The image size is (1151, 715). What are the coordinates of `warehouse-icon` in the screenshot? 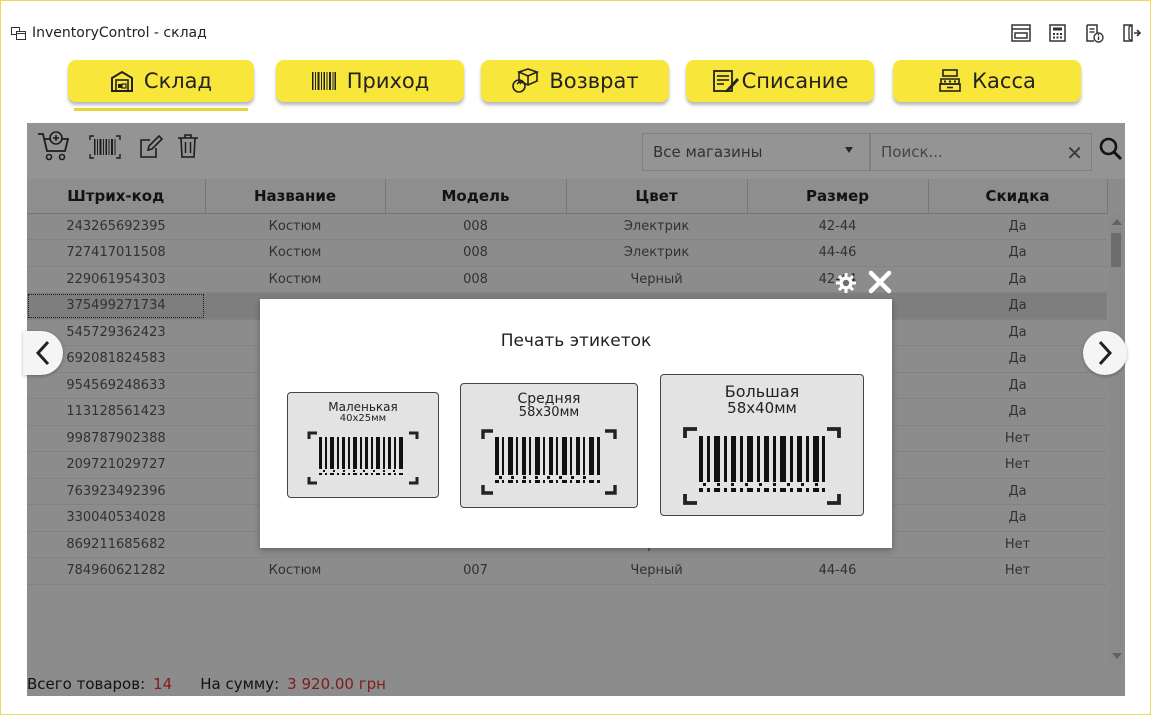 It's located at (122, 81).